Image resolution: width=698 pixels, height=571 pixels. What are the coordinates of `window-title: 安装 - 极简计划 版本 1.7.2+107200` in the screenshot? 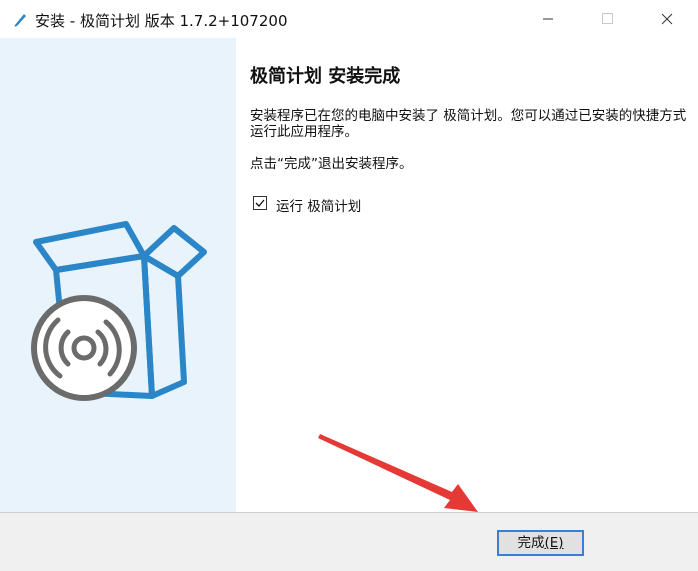 It's located at (161, 21).